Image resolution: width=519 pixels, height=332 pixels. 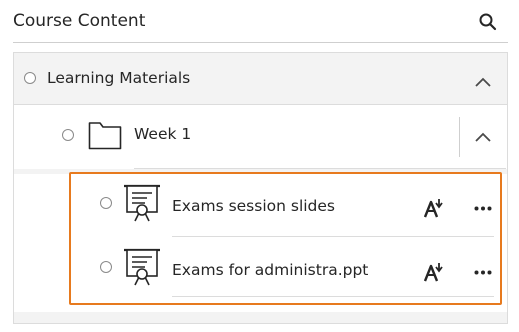 What do you see at coordinates (30, 78) in the screenshot?
I see `learning-materials-status-radio` at bounding box center [30, 78].